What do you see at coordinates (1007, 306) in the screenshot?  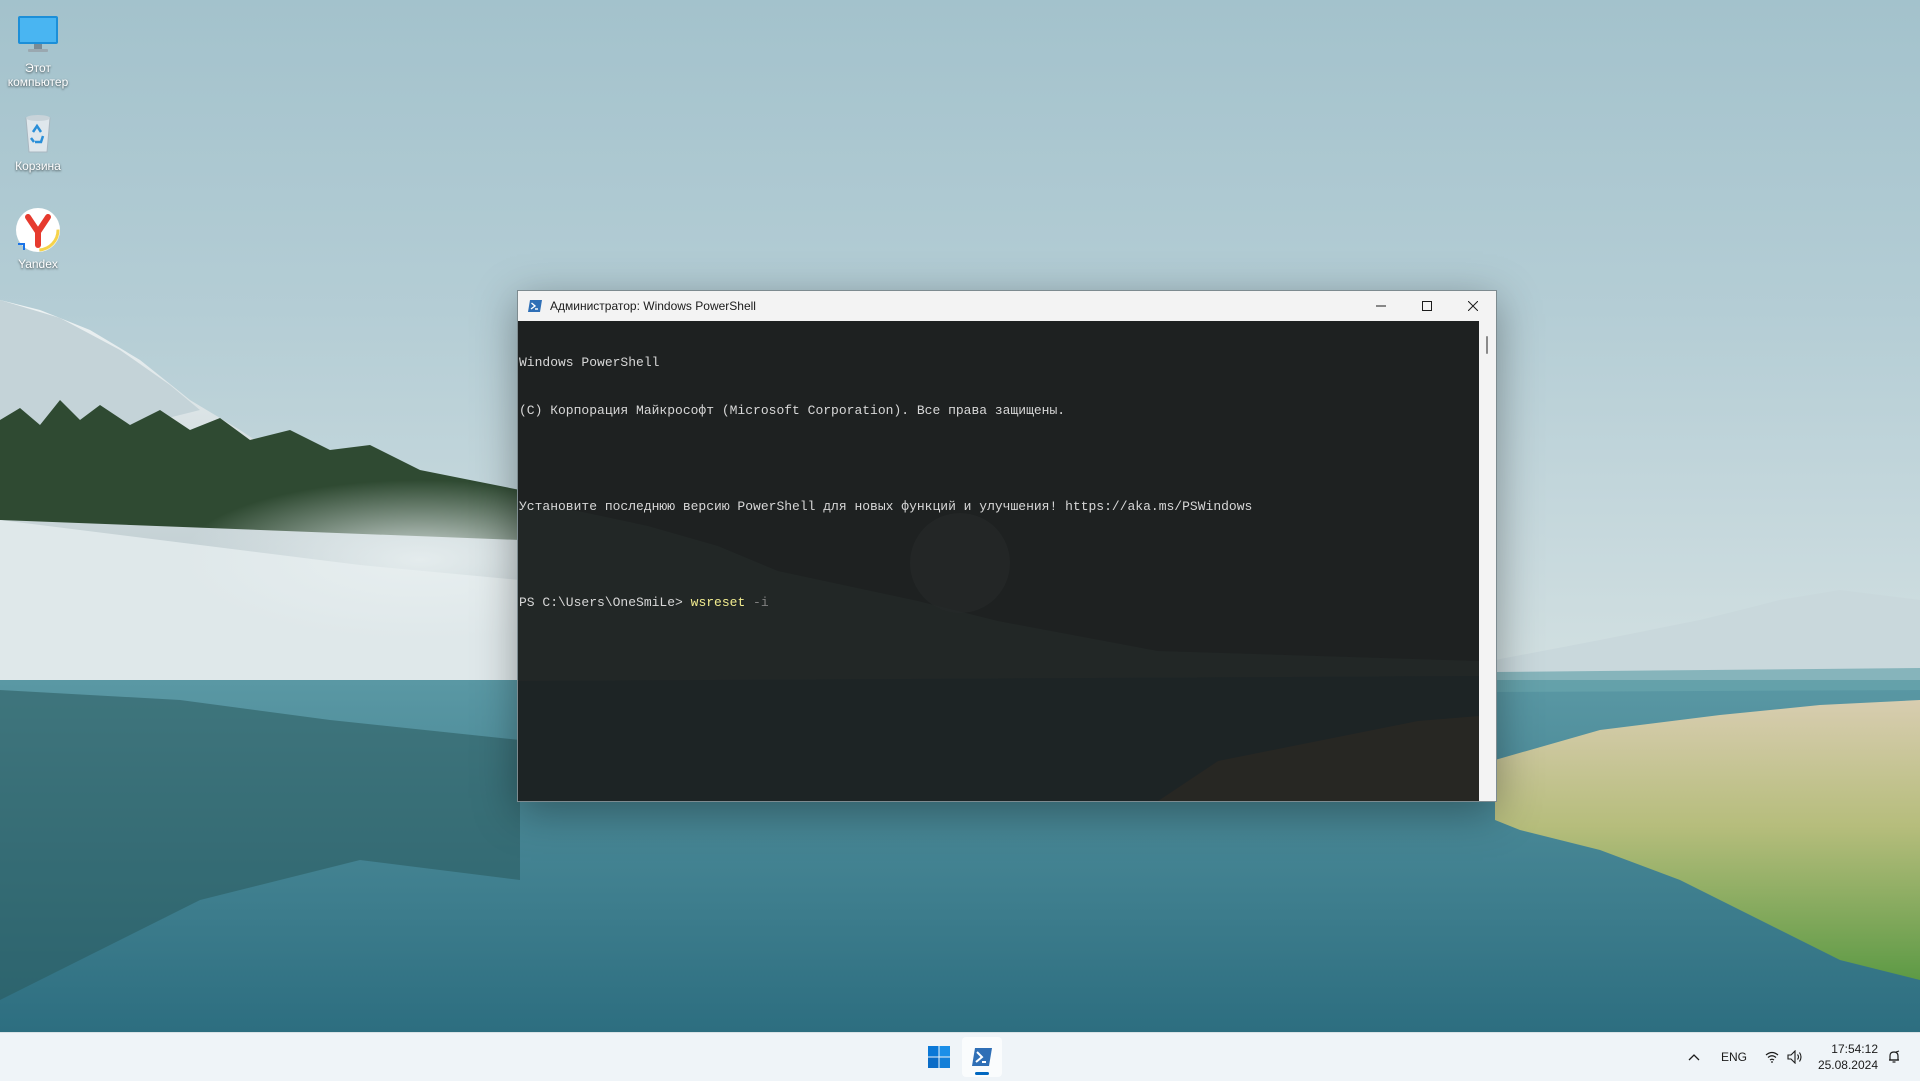 I see `window-titlebar: Администратор: Windows PowerShell` at bounding box center [1007, 306].